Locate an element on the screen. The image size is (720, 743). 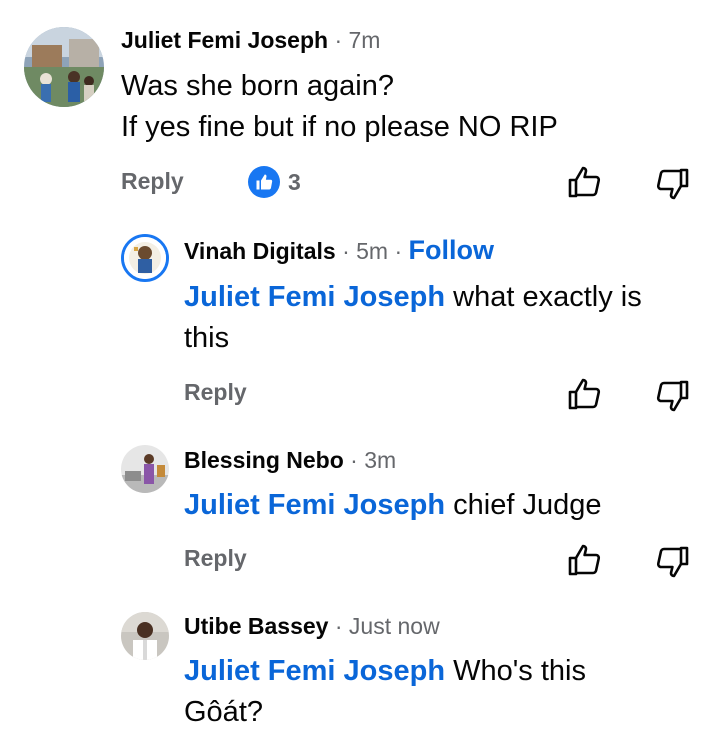
comment-text: Juliet Femi Joseph what exactly is this is located at coordinates (439, 318).